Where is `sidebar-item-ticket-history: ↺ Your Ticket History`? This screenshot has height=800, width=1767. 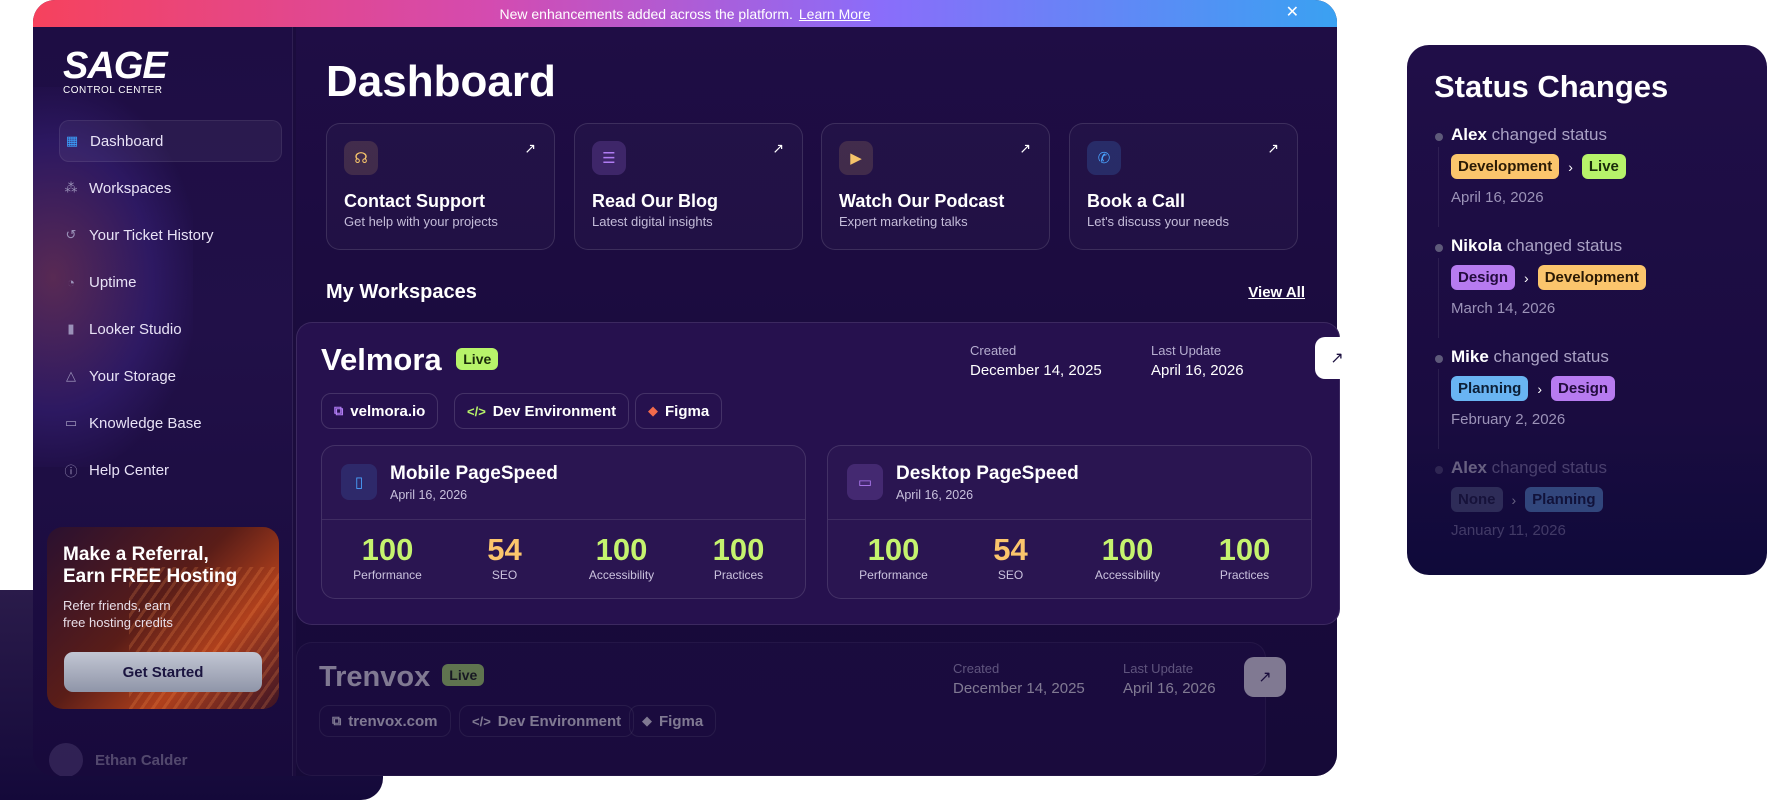
sidebar-item-ticket-history: ↺ Your Ticket History is located at coordinates (170, 235).